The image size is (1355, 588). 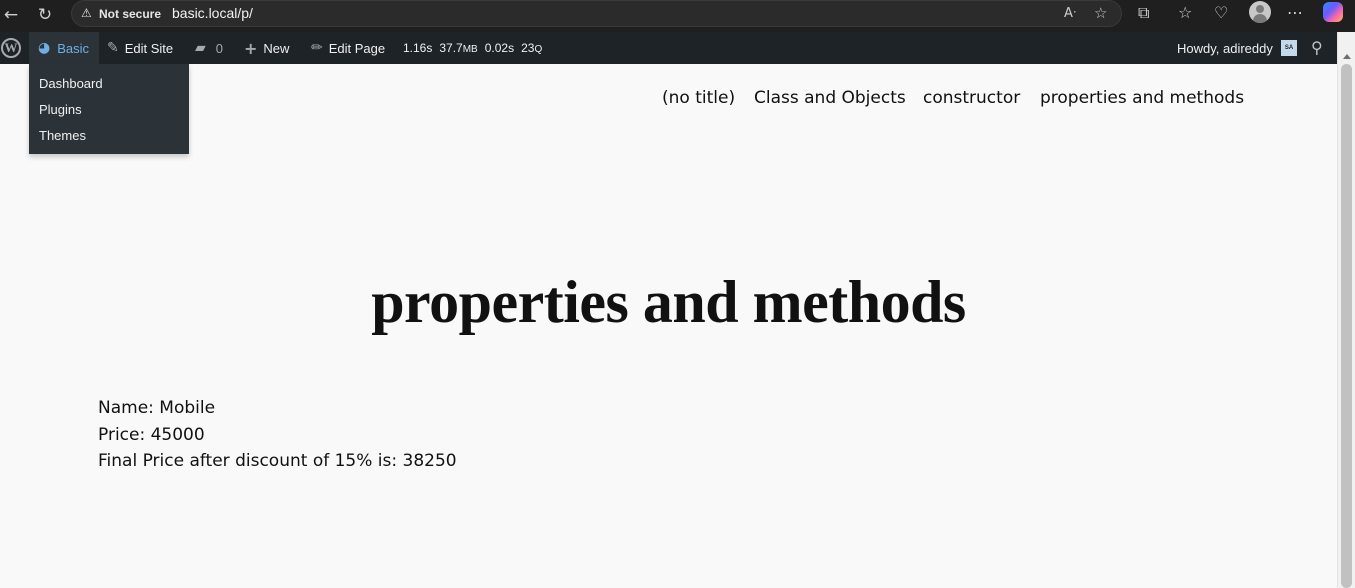 What do you see at coordinates (113, 48) in the screenshot?
I see `brush-icon: ✎` at bounding box center [113, 48].